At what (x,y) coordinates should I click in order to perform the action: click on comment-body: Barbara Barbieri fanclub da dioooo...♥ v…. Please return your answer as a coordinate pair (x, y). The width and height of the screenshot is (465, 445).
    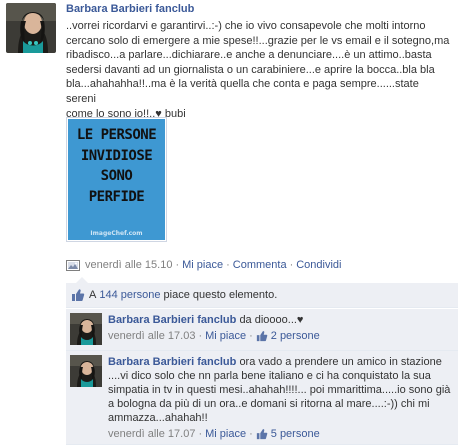
    Looking at the image, I should click on (280, 328).